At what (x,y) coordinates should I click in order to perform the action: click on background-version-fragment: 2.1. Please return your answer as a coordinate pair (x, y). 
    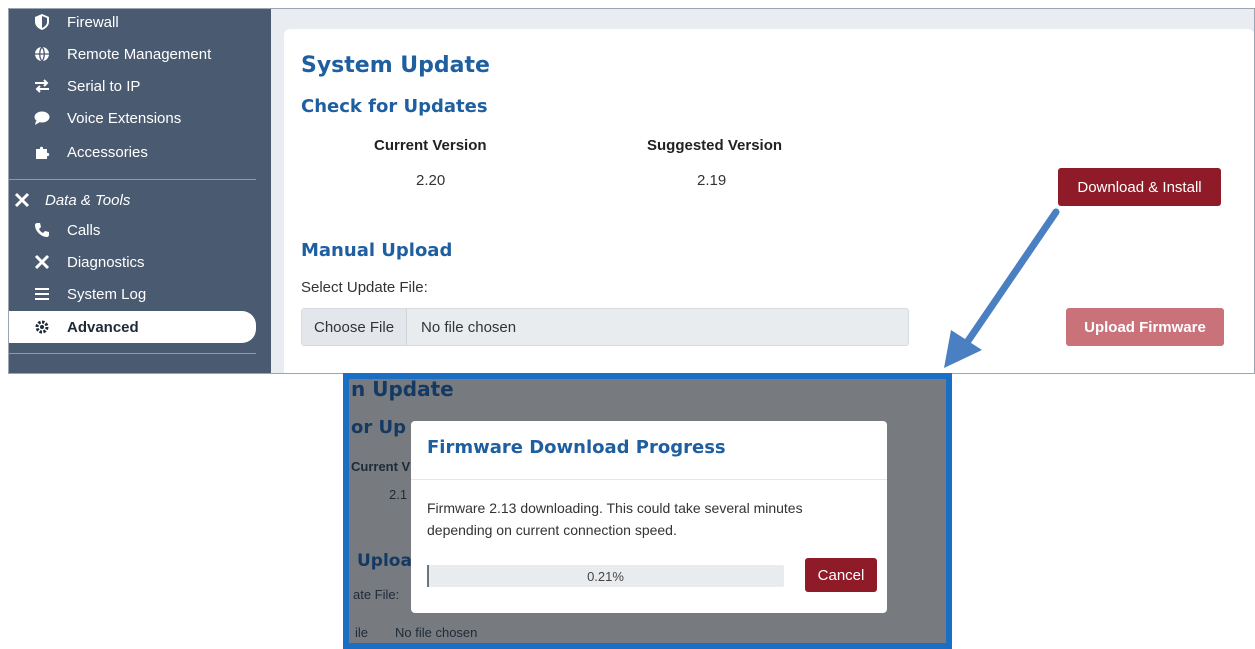
    Looking at the image, I should click on (398, 494).